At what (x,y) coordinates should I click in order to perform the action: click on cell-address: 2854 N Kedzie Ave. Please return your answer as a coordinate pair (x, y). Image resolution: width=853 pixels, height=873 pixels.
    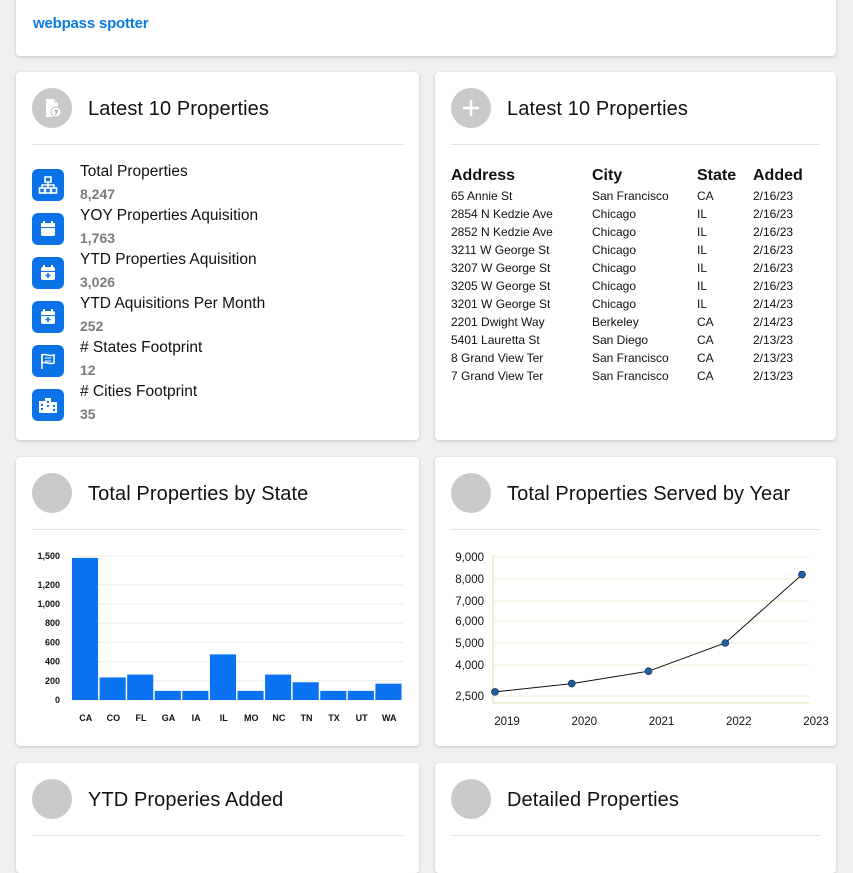
    Looking at the image, I should click on (502, 214).